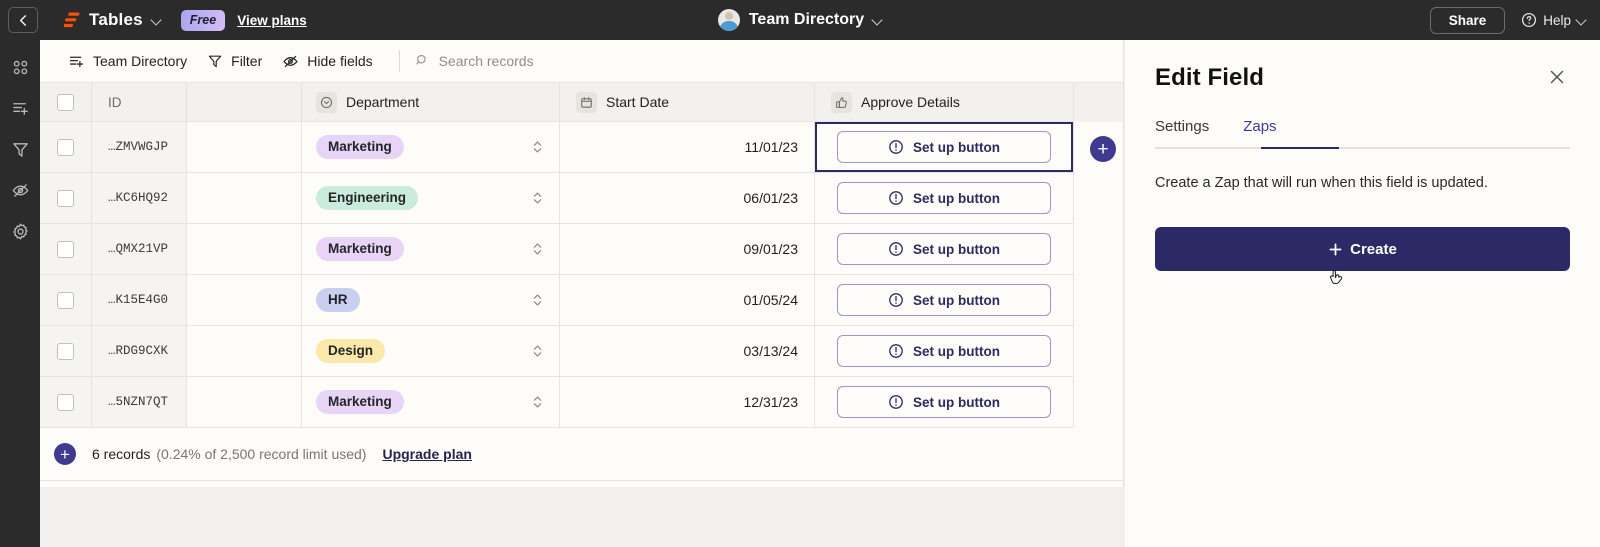 The height and width of the screenshot is (547, 1600). What do you see at coordinates (1529, 20) in the screenshot?
I see `question-circle-icon` at bounding box center [1529, 20].